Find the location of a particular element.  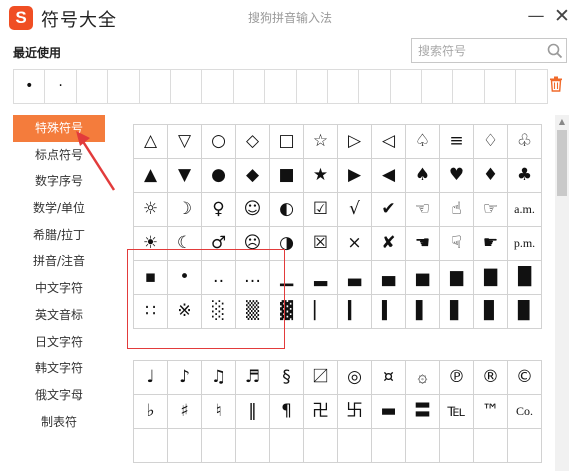

symbol-cell: 〼 is located at coordinates (321, 378).